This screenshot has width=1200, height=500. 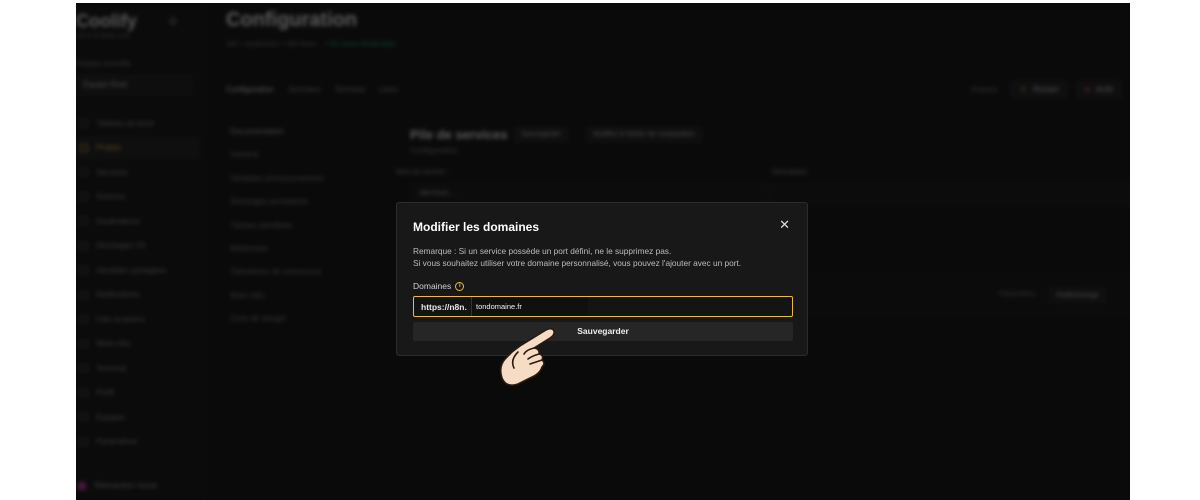 I want to click on domain-value: tondomaine.fr, so click(x=529, y=306).